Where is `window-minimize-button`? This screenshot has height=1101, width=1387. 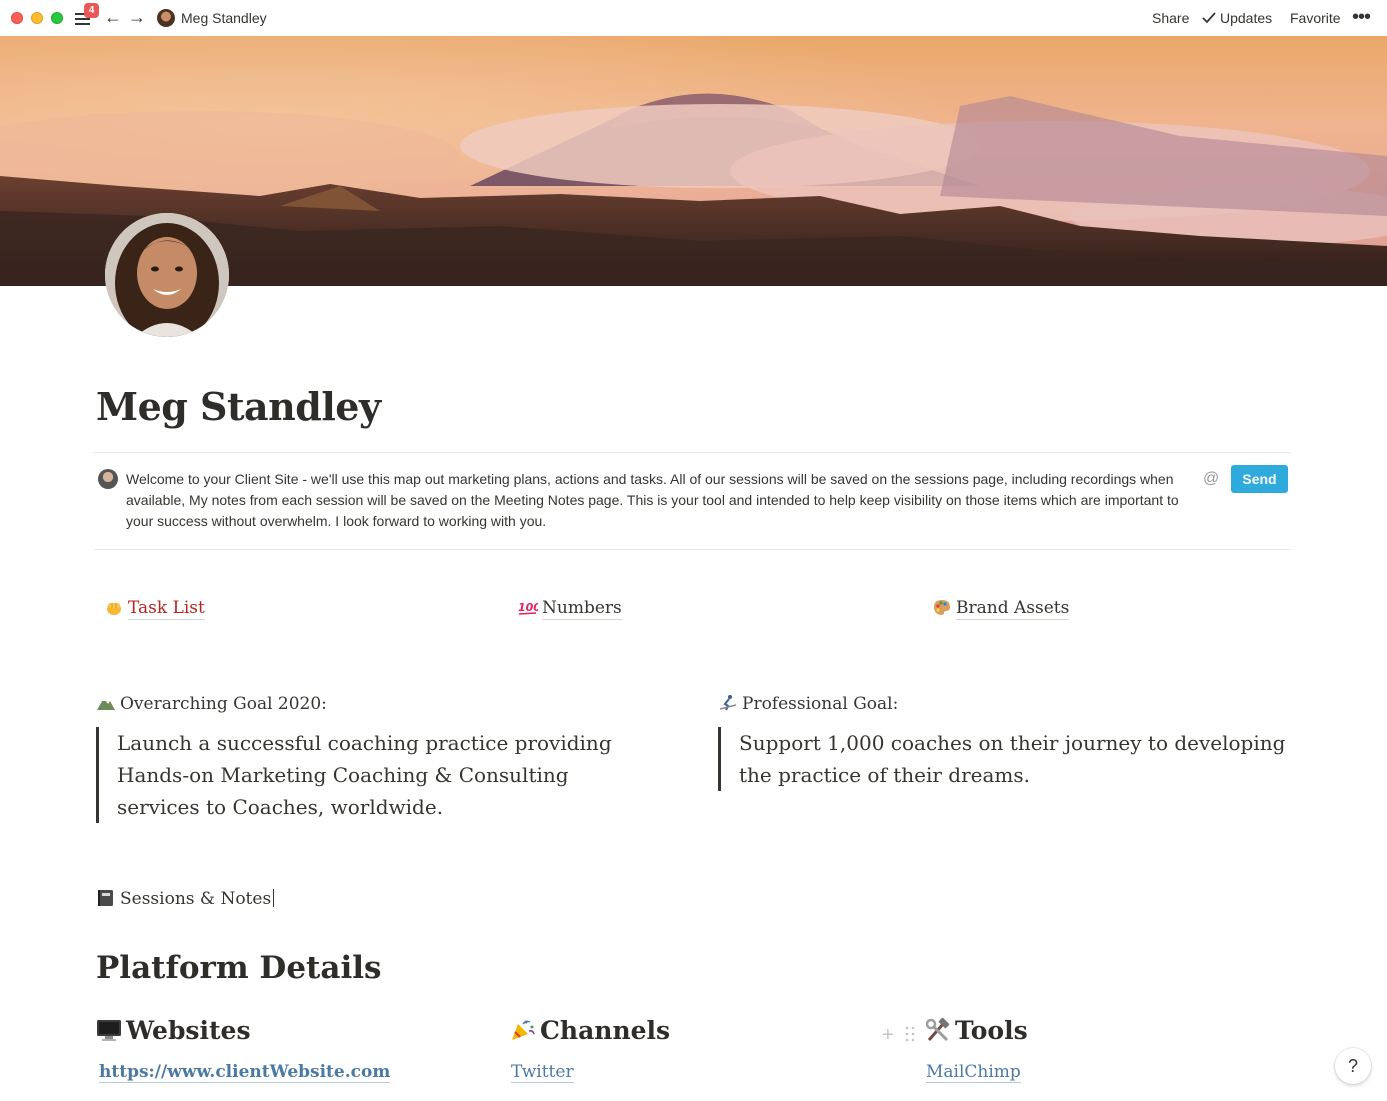
window-minimize-button is located at coordinates (37, 18).